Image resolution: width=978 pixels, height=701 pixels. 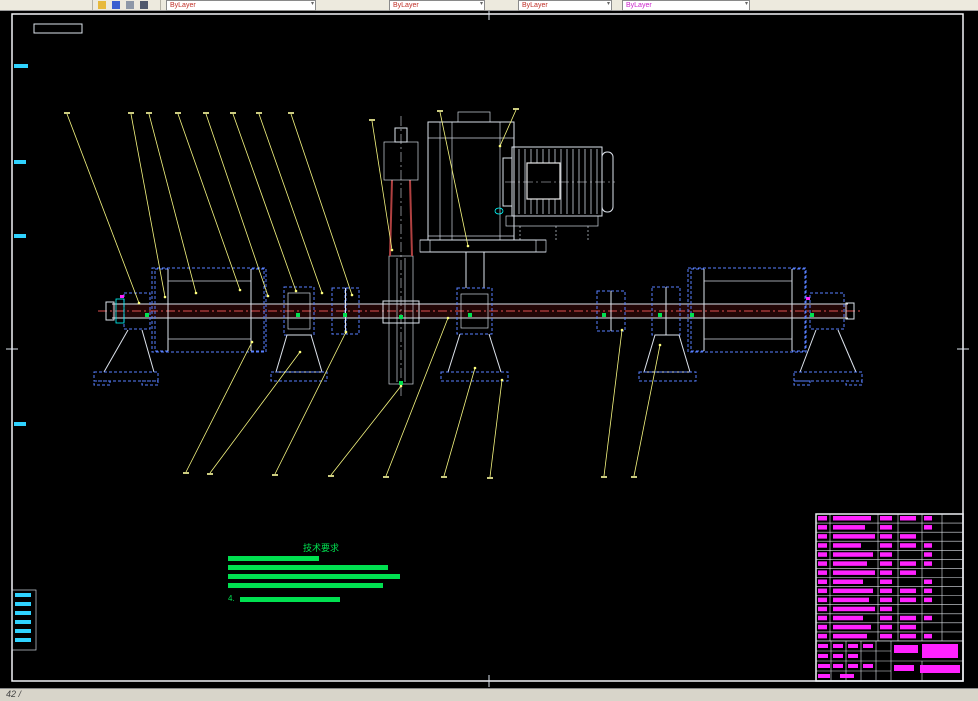 I want to click on toolbar: ByLayer ▾ ByLayer ▾ ByLayer ▾ ByLayer ▾, so click(x=489, y=5).